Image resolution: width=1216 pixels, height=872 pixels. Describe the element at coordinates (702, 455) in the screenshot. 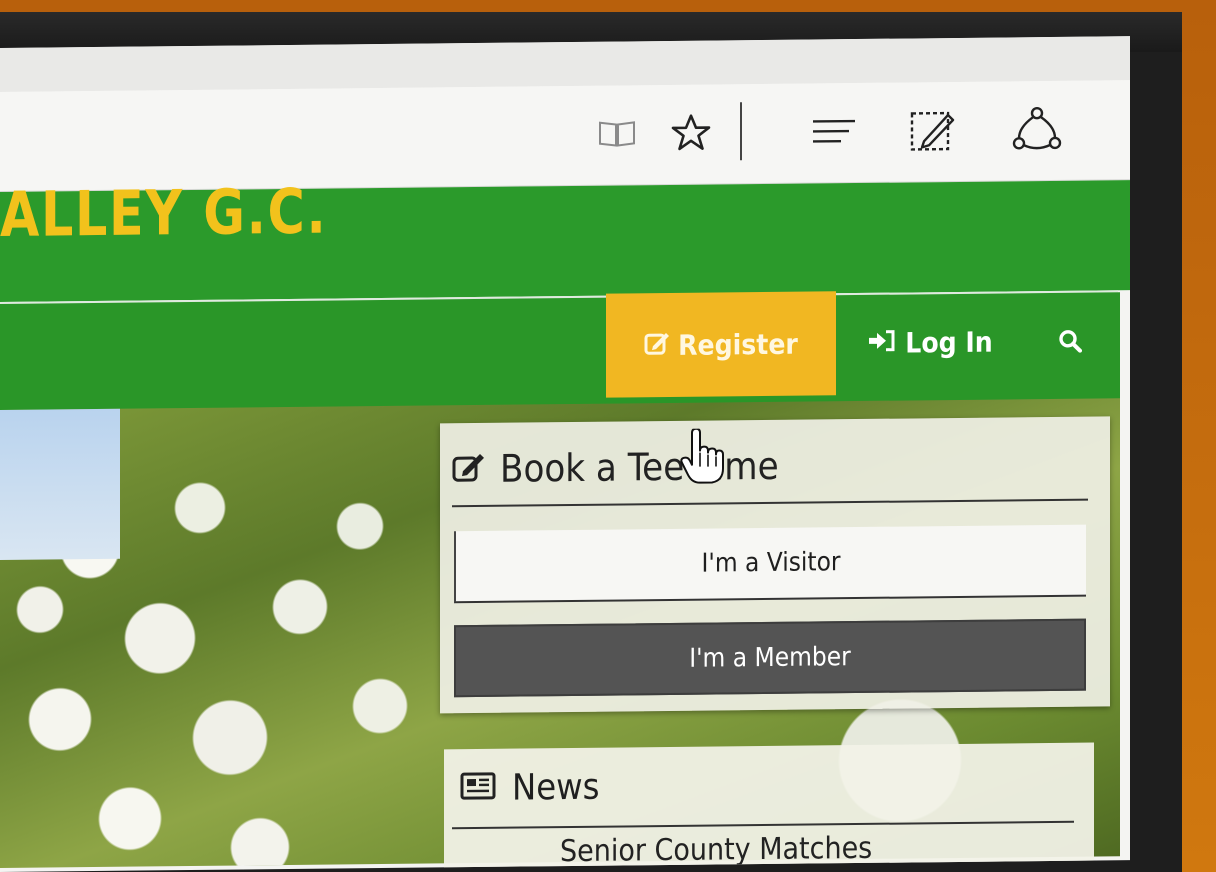

I see `hand-cursor-icon` at that location.